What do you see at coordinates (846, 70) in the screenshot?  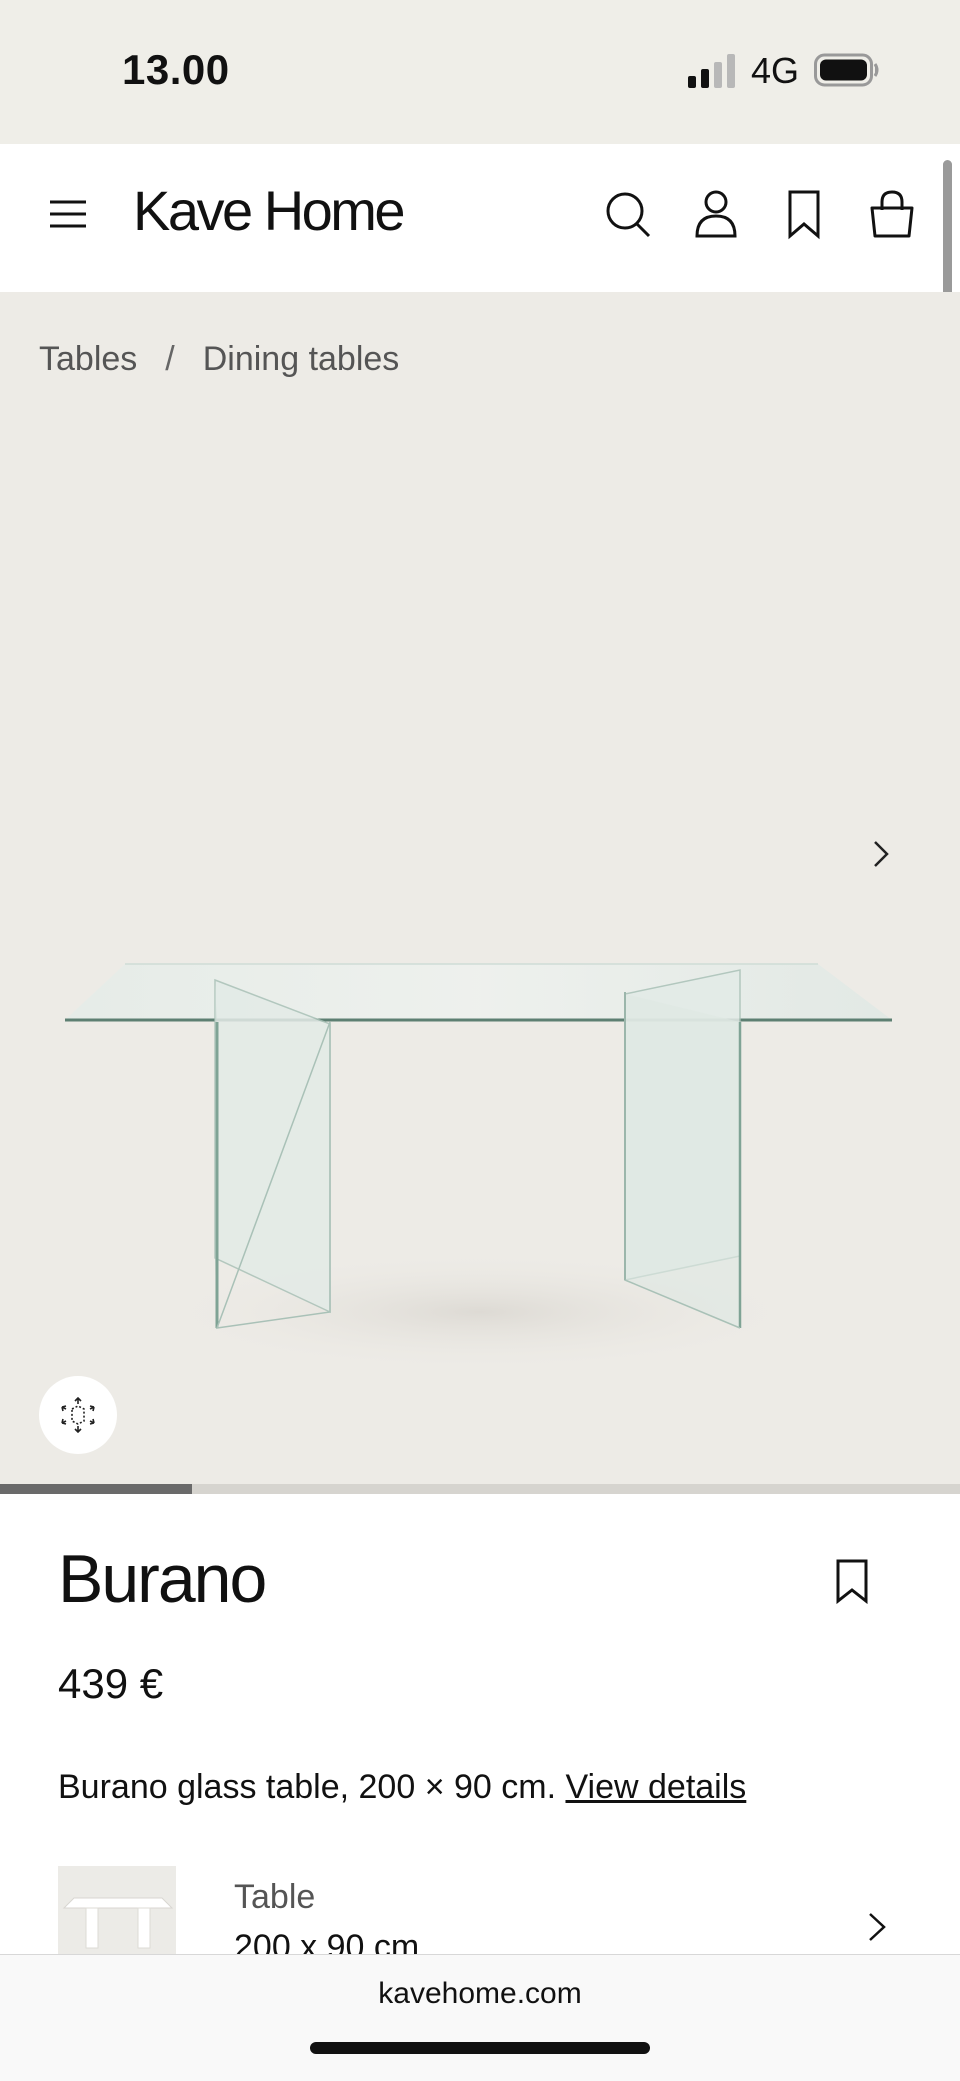 I see `battery-icon` at bounding box center [846, 70].